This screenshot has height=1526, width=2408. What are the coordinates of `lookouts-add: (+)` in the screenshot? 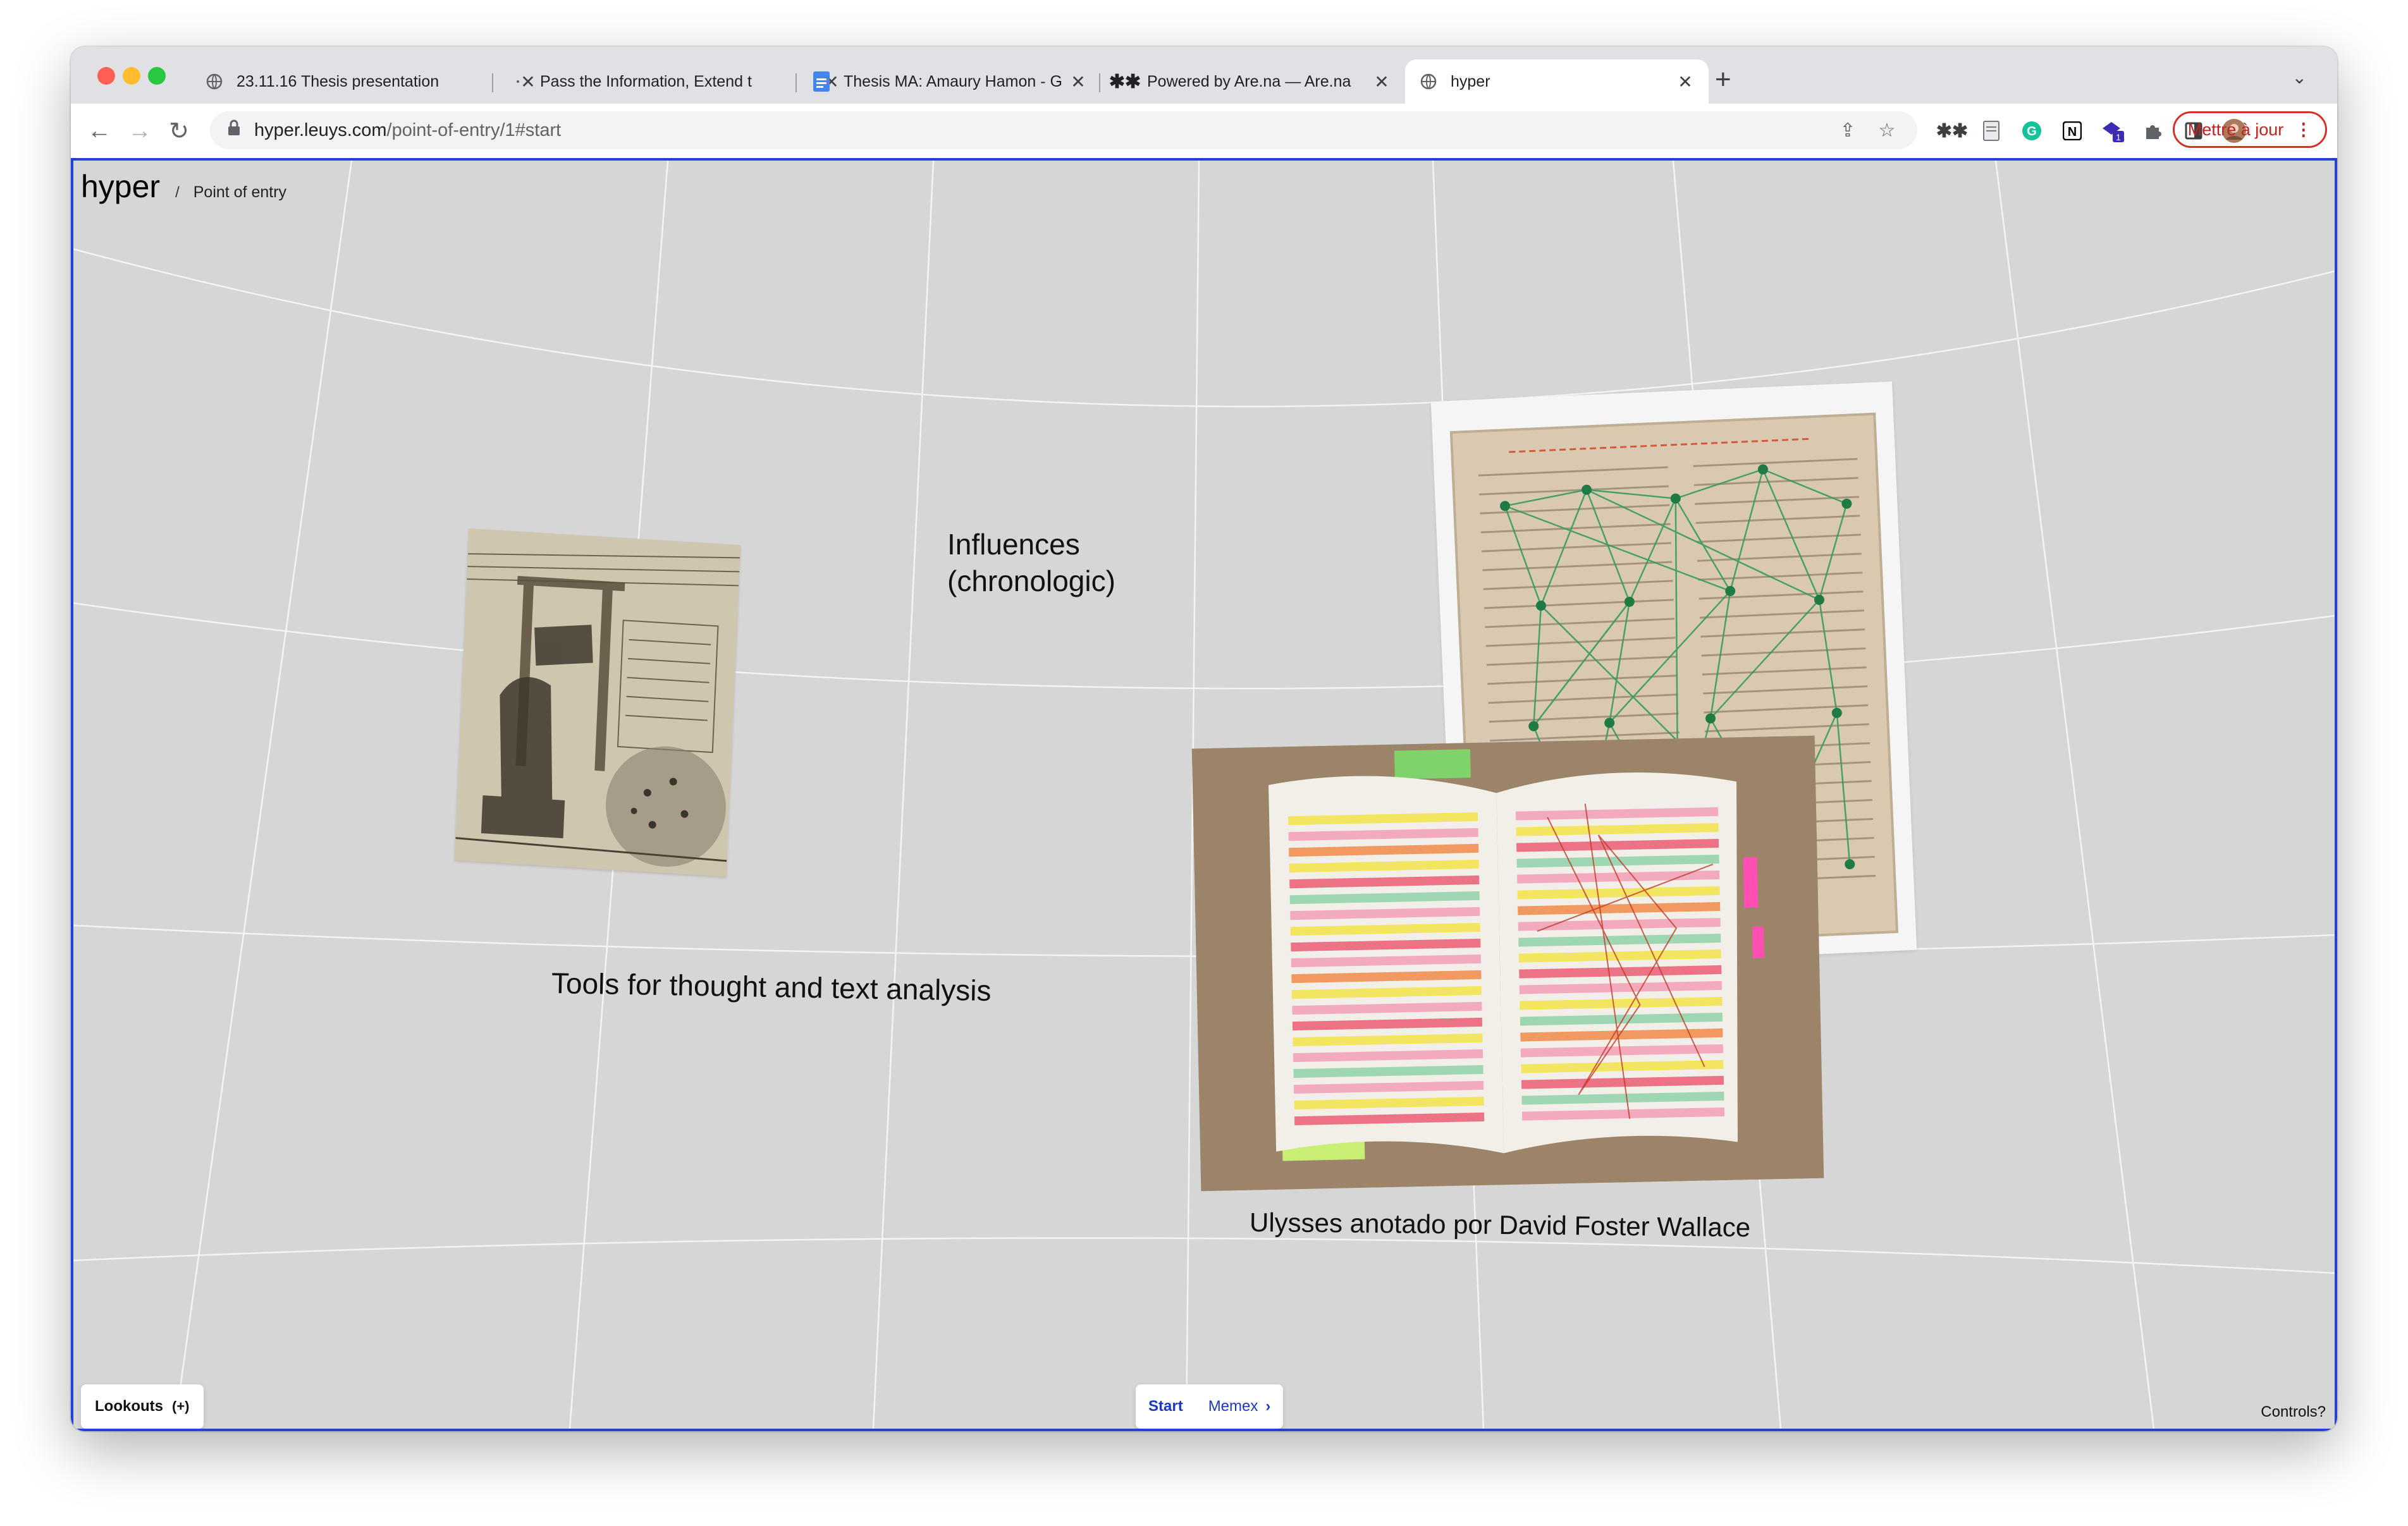 It's located at (181, 1406).